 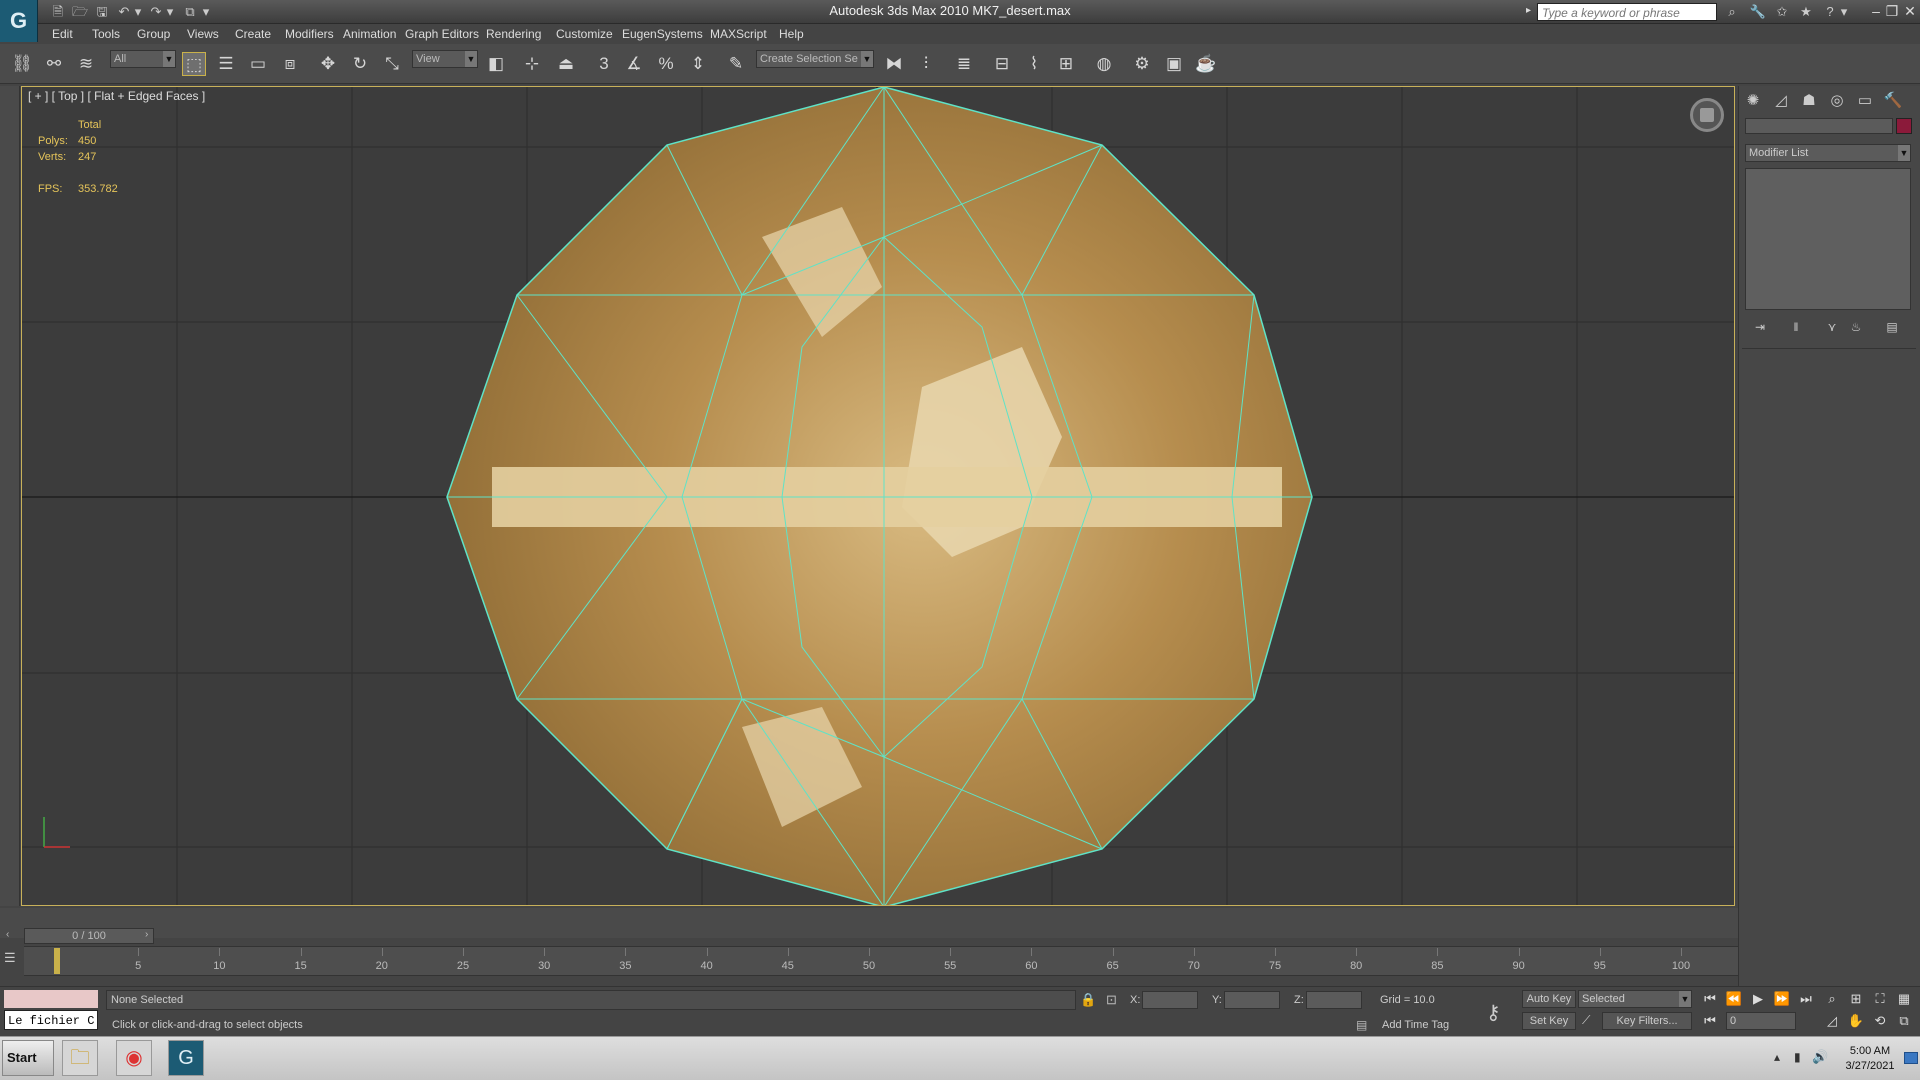 I want to click on help-dropdown-icon: ▾, so click(x=1844, y=12).